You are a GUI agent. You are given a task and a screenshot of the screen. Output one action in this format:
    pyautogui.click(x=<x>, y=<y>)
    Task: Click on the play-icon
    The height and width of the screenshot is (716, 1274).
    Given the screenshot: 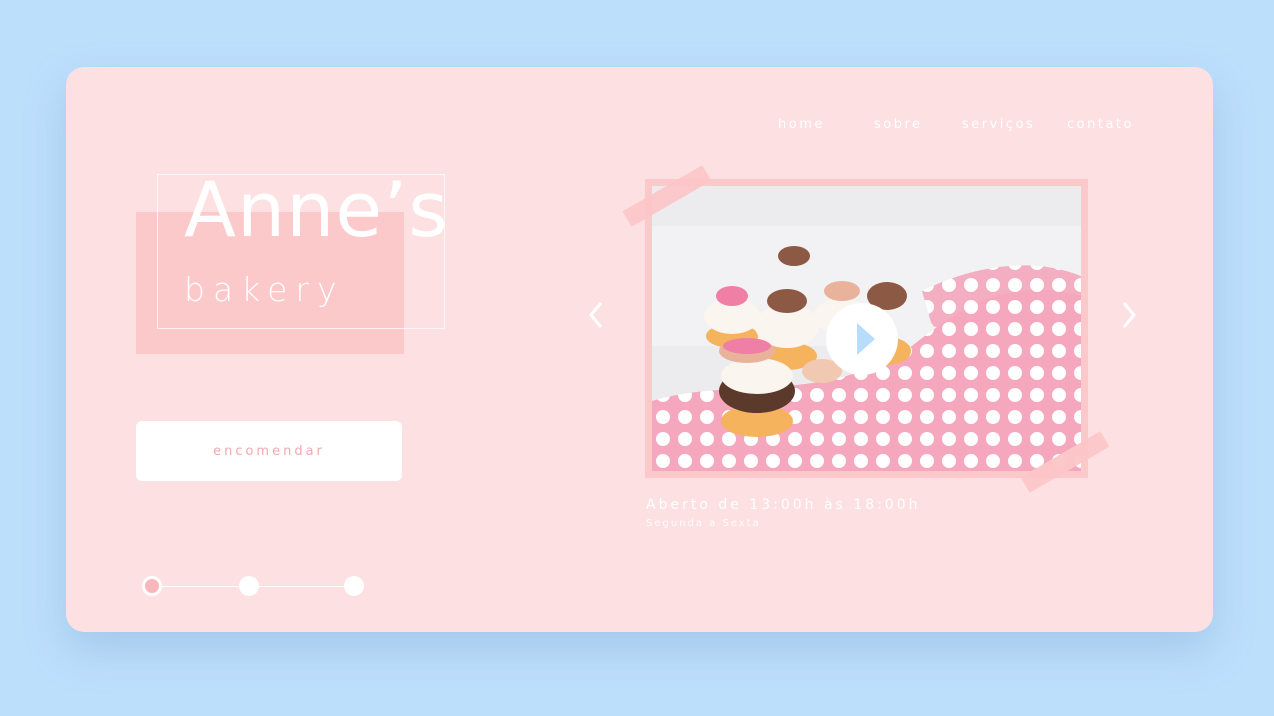 What is the action you would take?
    pyautogui.click(x=862, y=339)
    